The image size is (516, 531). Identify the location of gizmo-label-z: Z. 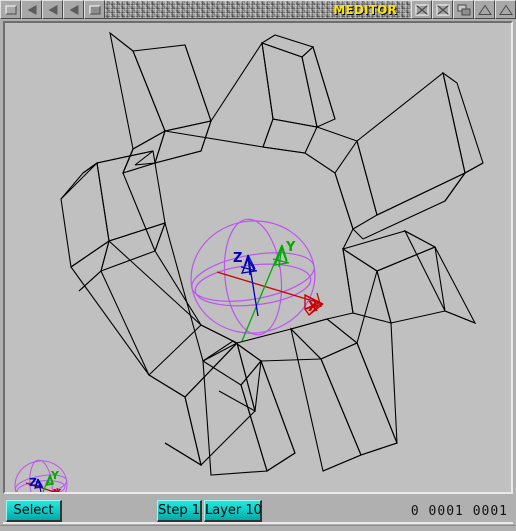
(237, 258).